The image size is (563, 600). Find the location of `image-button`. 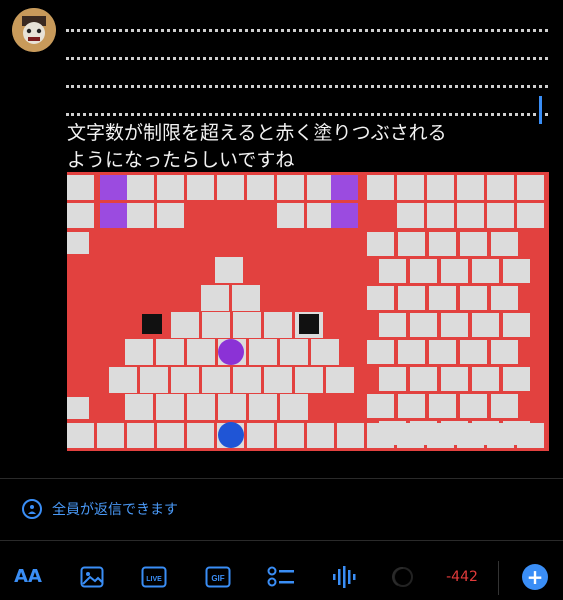

image-button is located at coordinates (92, 576).